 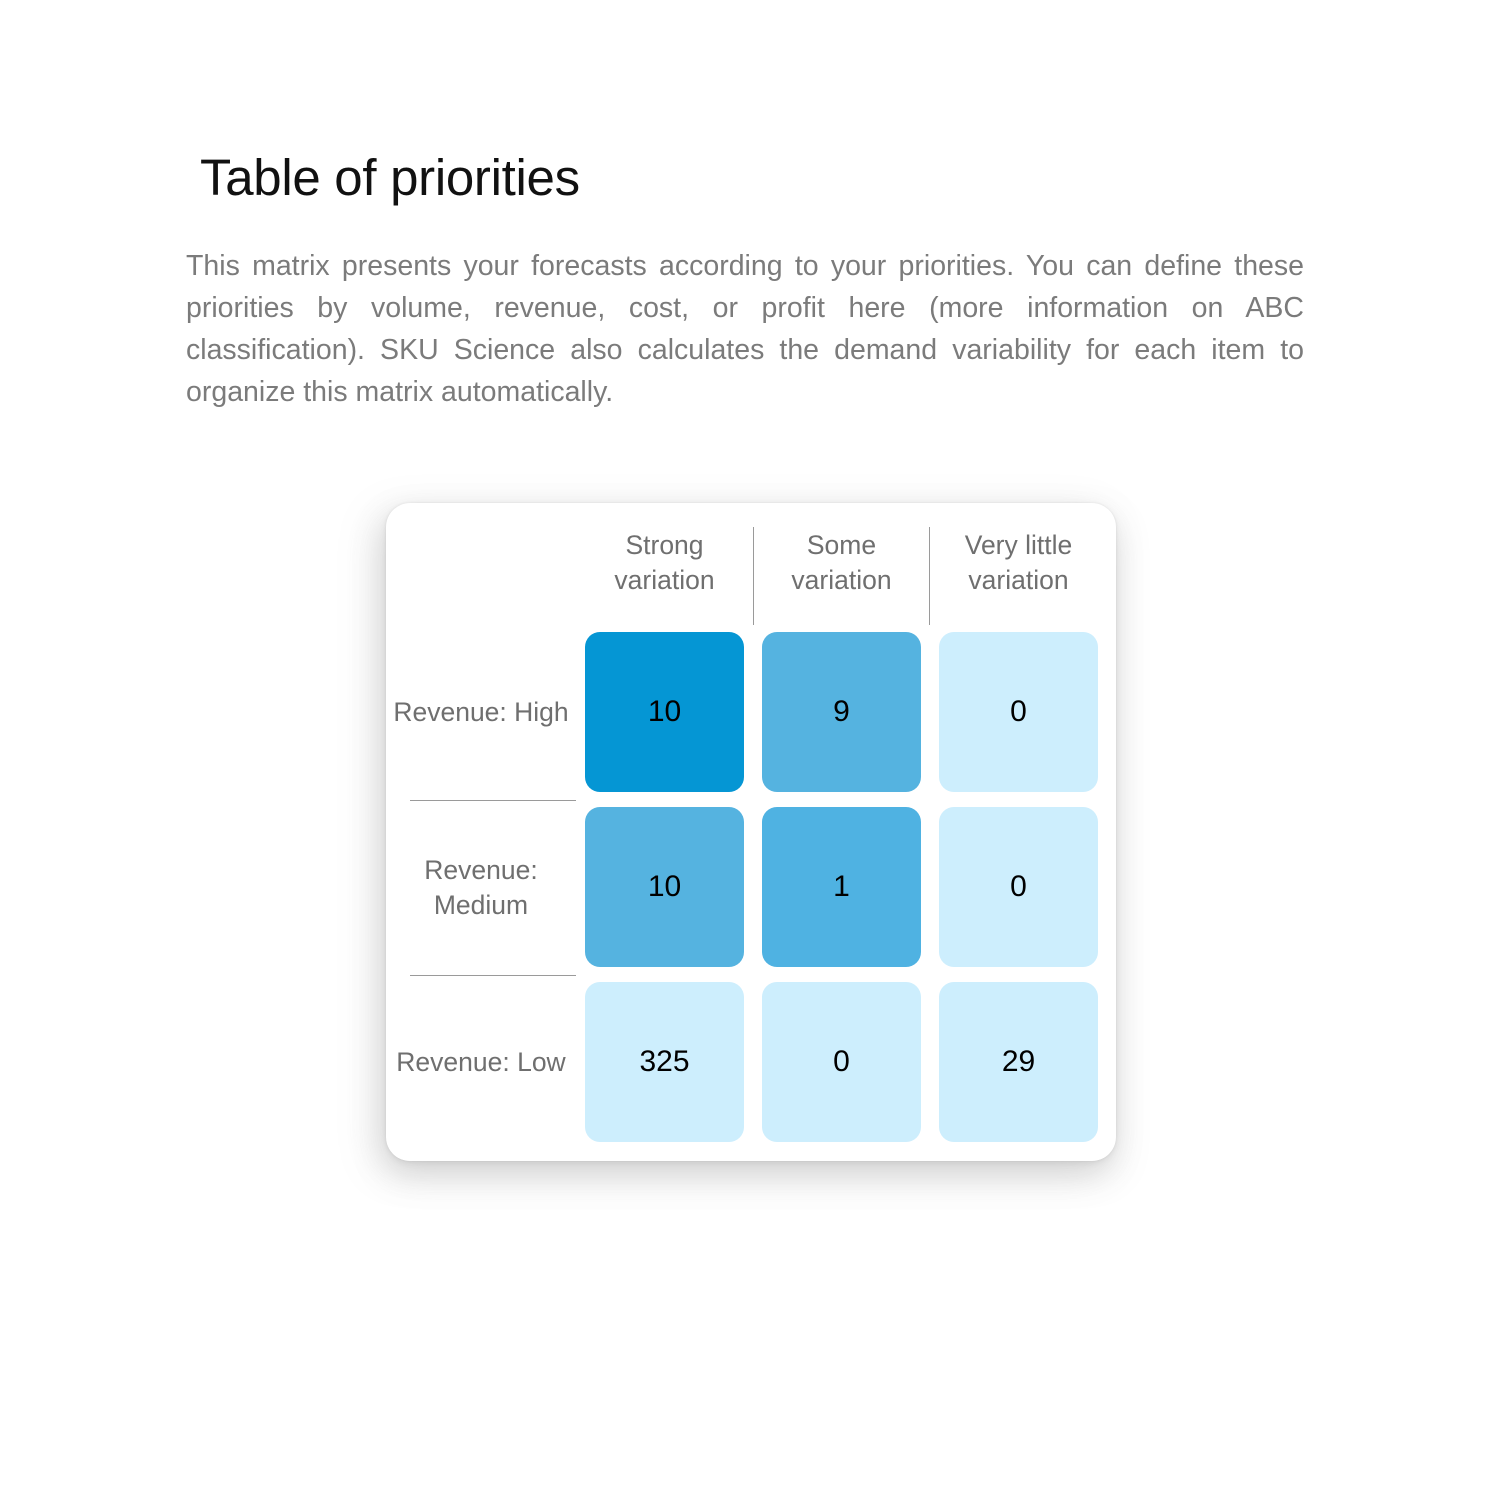 I want to click on matrix-cell-high-verylittle: 0, so click(x=1018, y=712).